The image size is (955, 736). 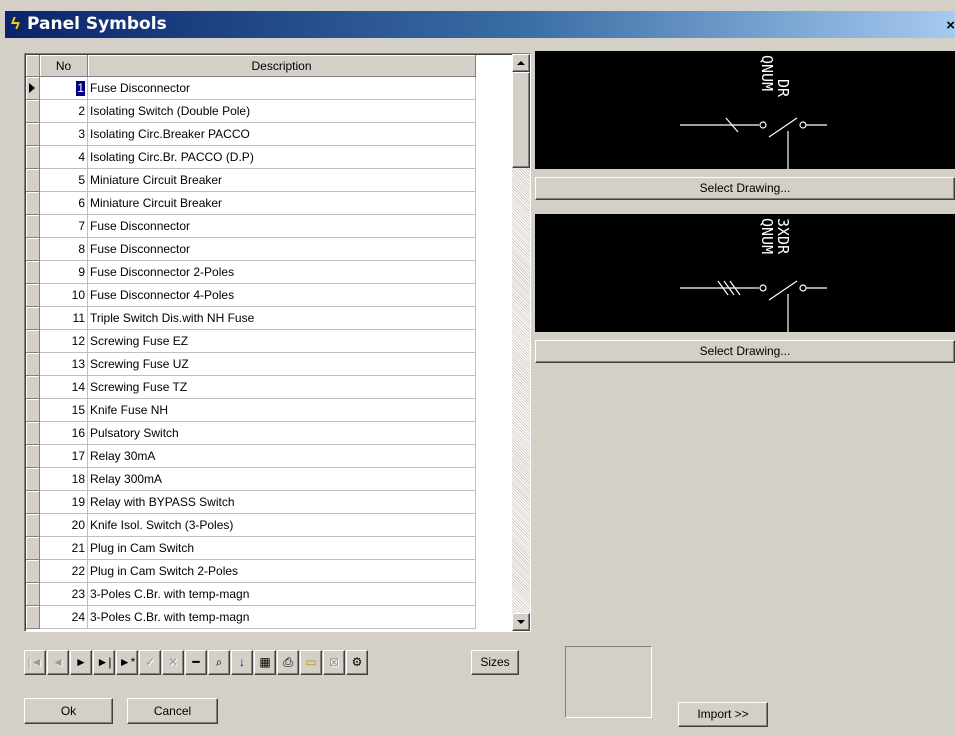 What do you see at coordinates (64, 66) in the screenshot?
I see `column-header-no: No` at bounding box center [64, 66].